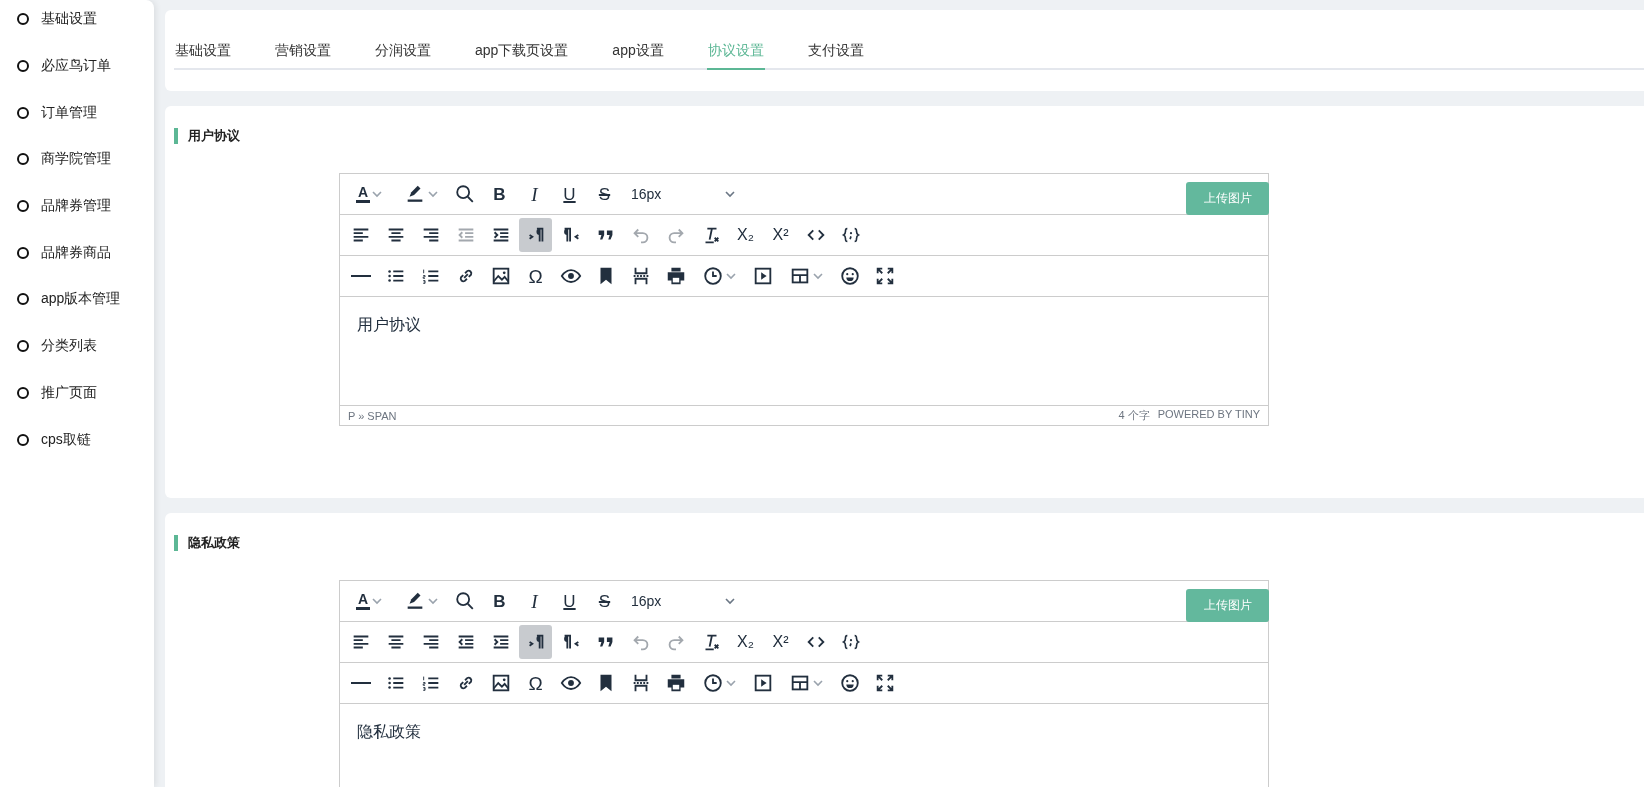 The image size is (1644, 787). What do you see at coordinates (303, 51) in the screenshot?
I see `tab: 营销设置` at bounding box center [303, 51].